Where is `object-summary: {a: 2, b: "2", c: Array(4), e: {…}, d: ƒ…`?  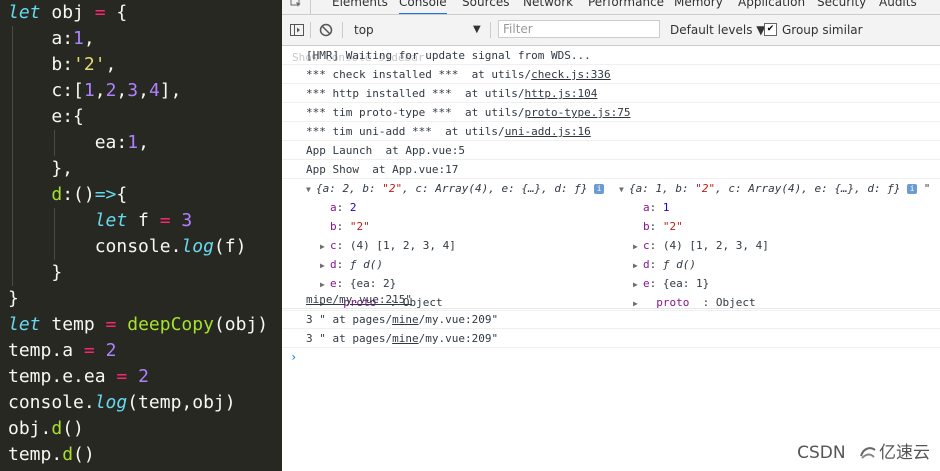 object-summary: {a: 2, b: "2", c: Array(4), e: {…}, d: ƒ… is located at coordinates (460, 188).